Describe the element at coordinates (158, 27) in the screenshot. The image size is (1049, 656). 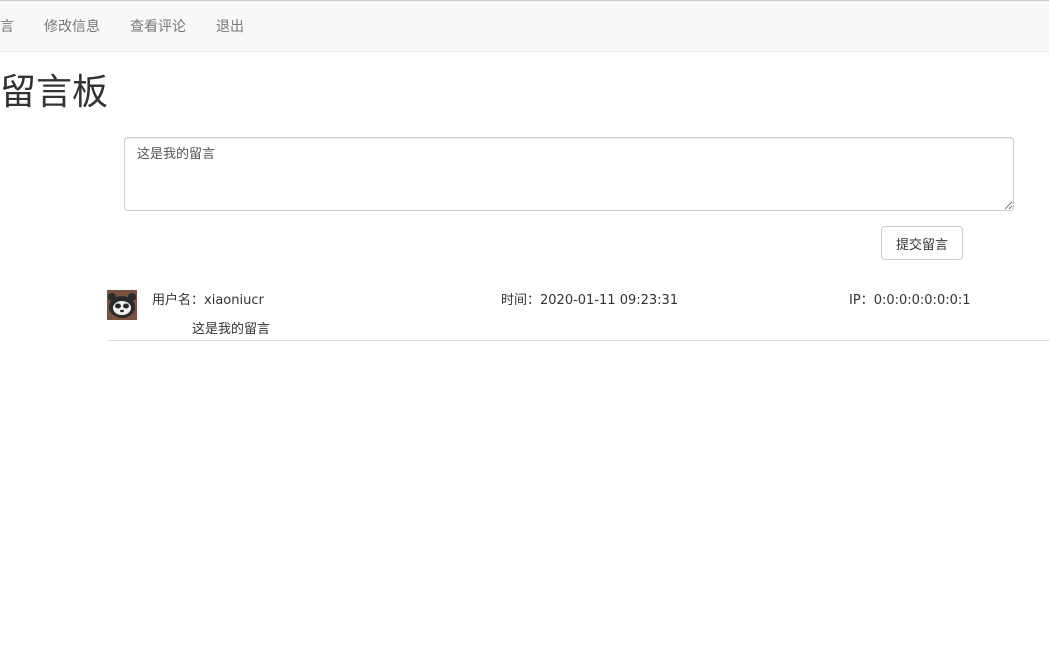
I see `nav-link-view-comments: 查看评论` at that location.